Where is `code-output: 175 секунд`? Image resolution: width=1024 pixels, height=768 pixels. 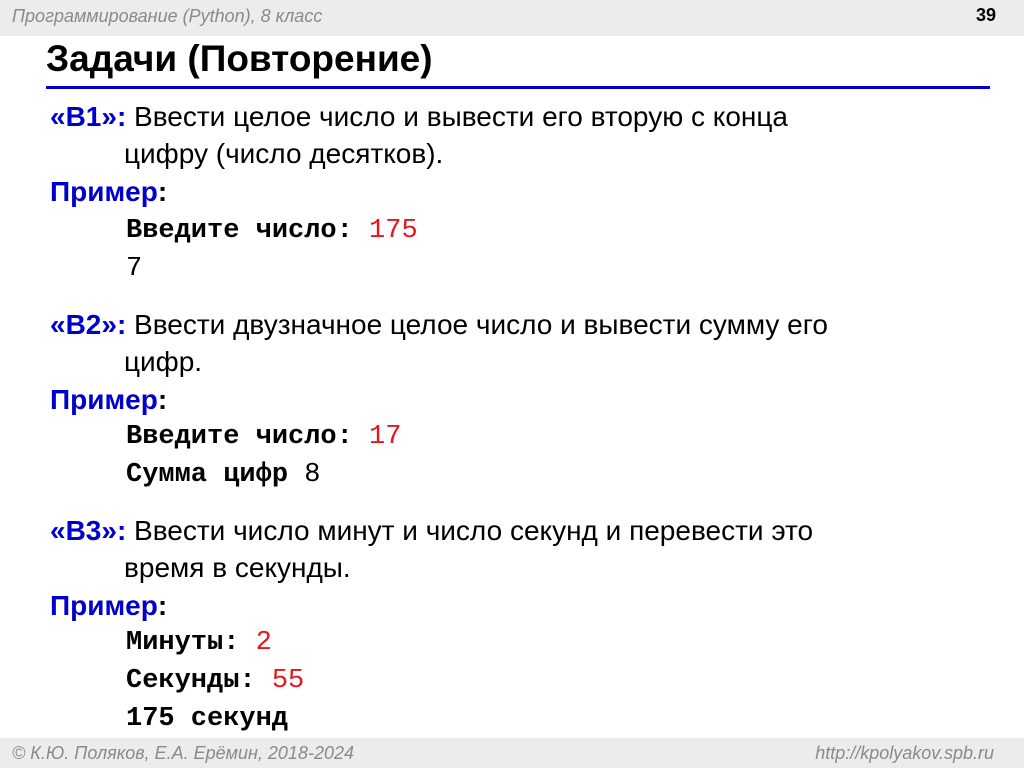
code-output: 175 секунд is located at coordinates (207, 719).